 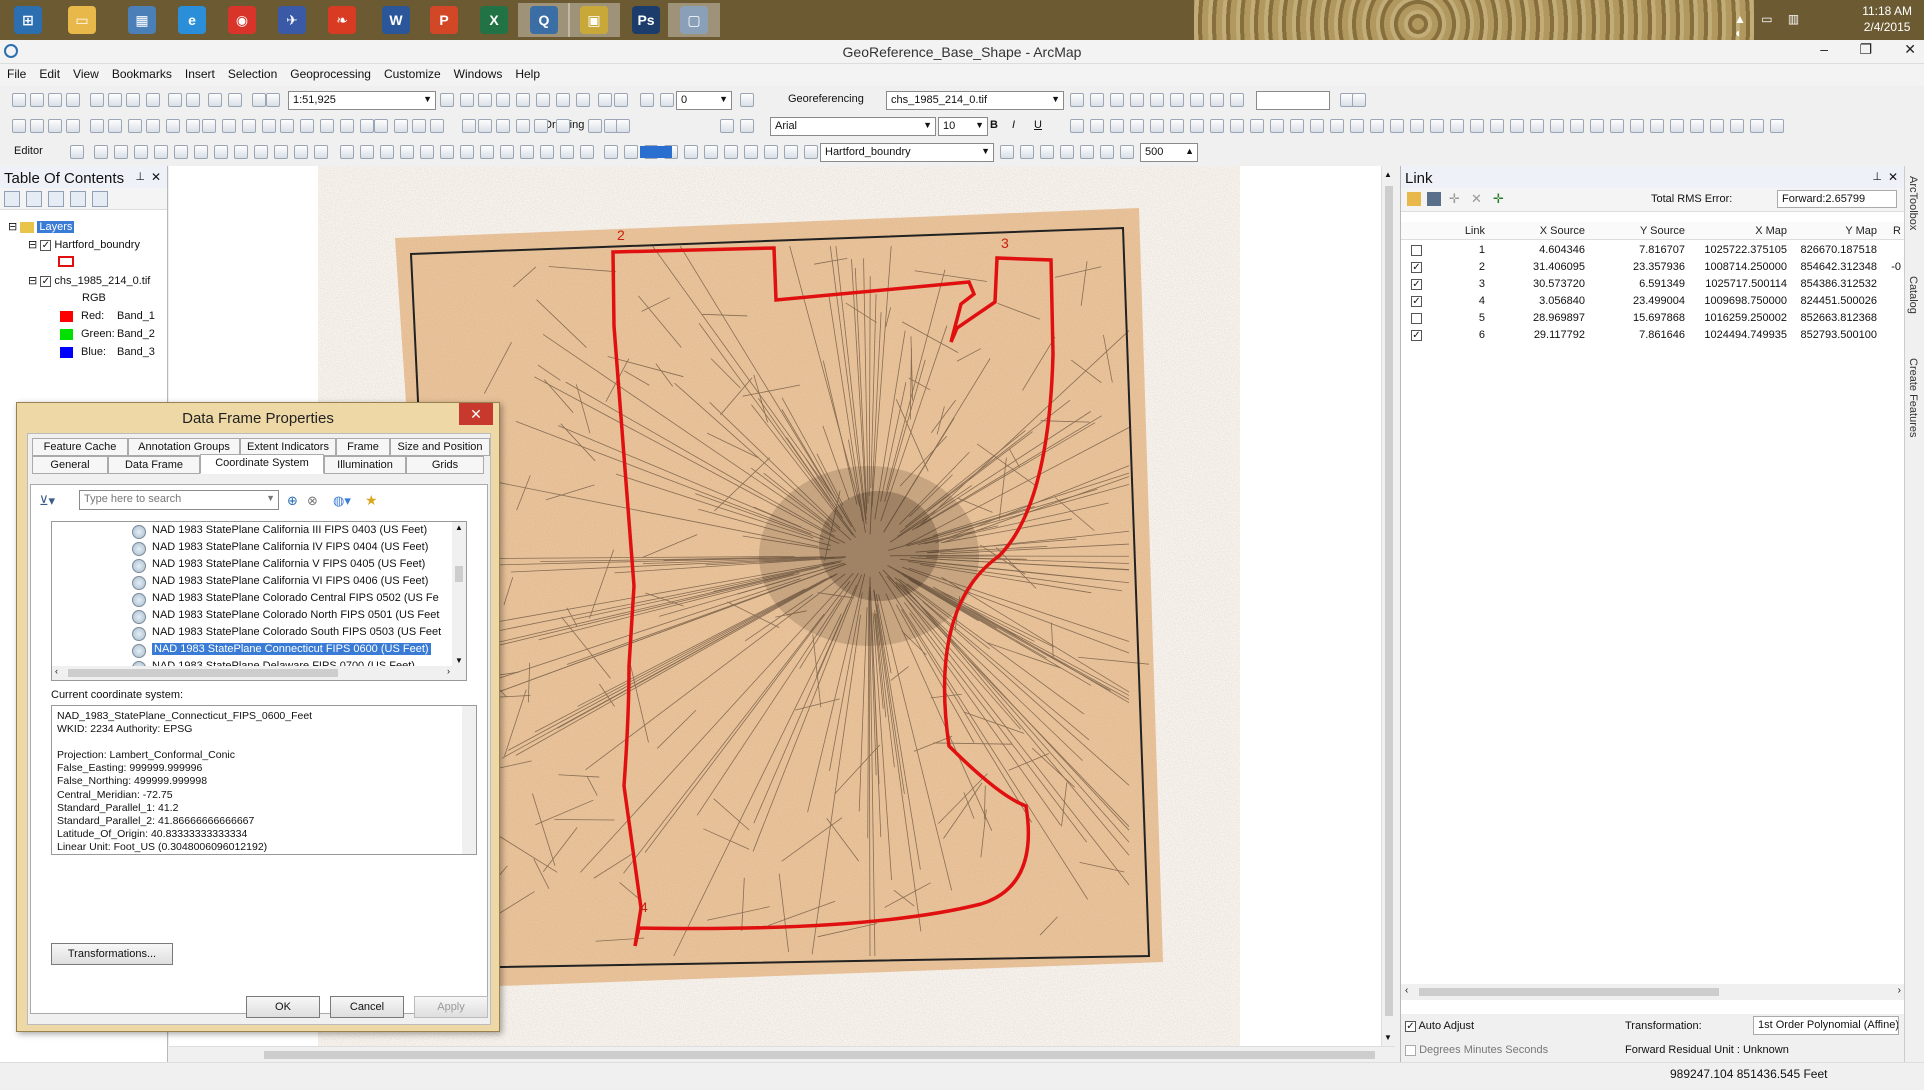 What do you see at coordinates (34, 199) in the screenshot?
I see `list-by-source-icon` at bounding box center [34, 199].